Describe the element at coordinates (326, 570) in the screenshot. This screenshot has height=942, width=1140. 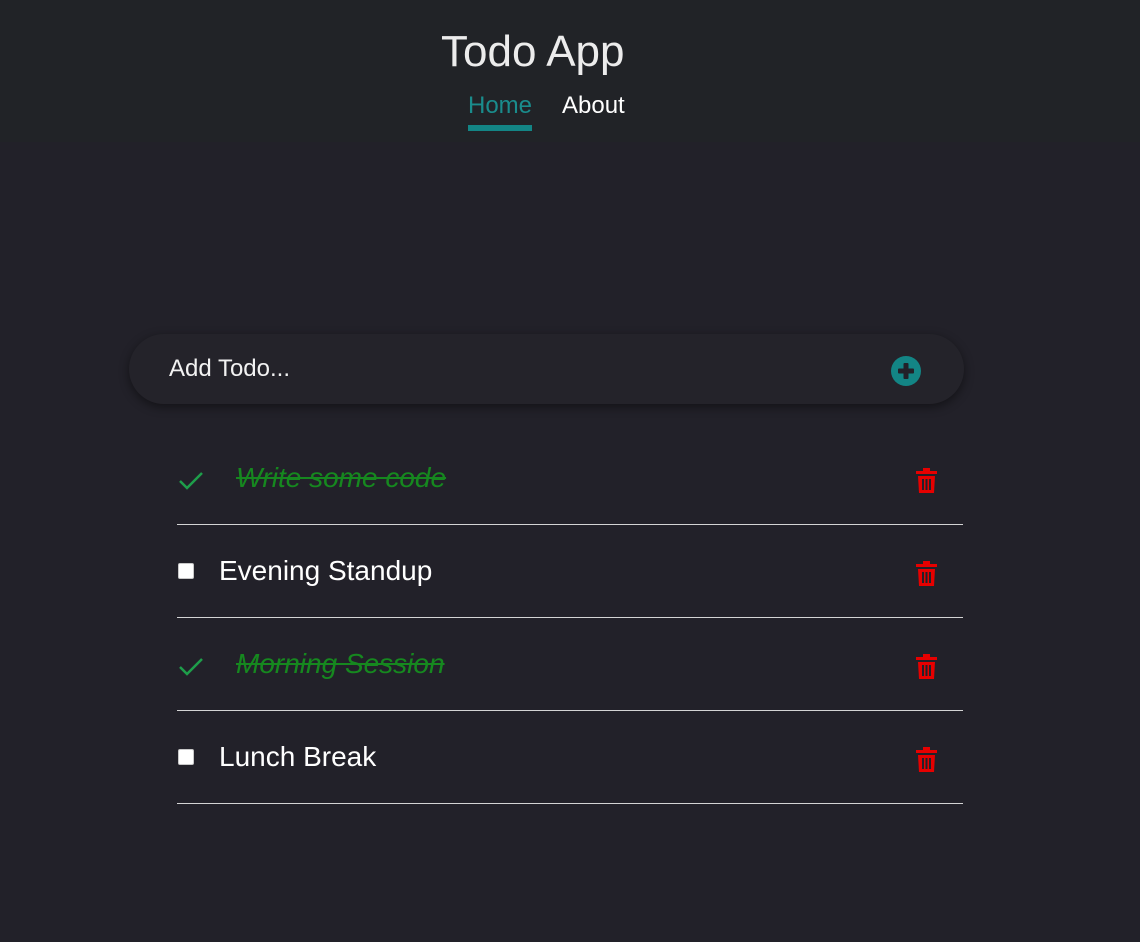
I see `todo-text: Evening Standup` at that location.